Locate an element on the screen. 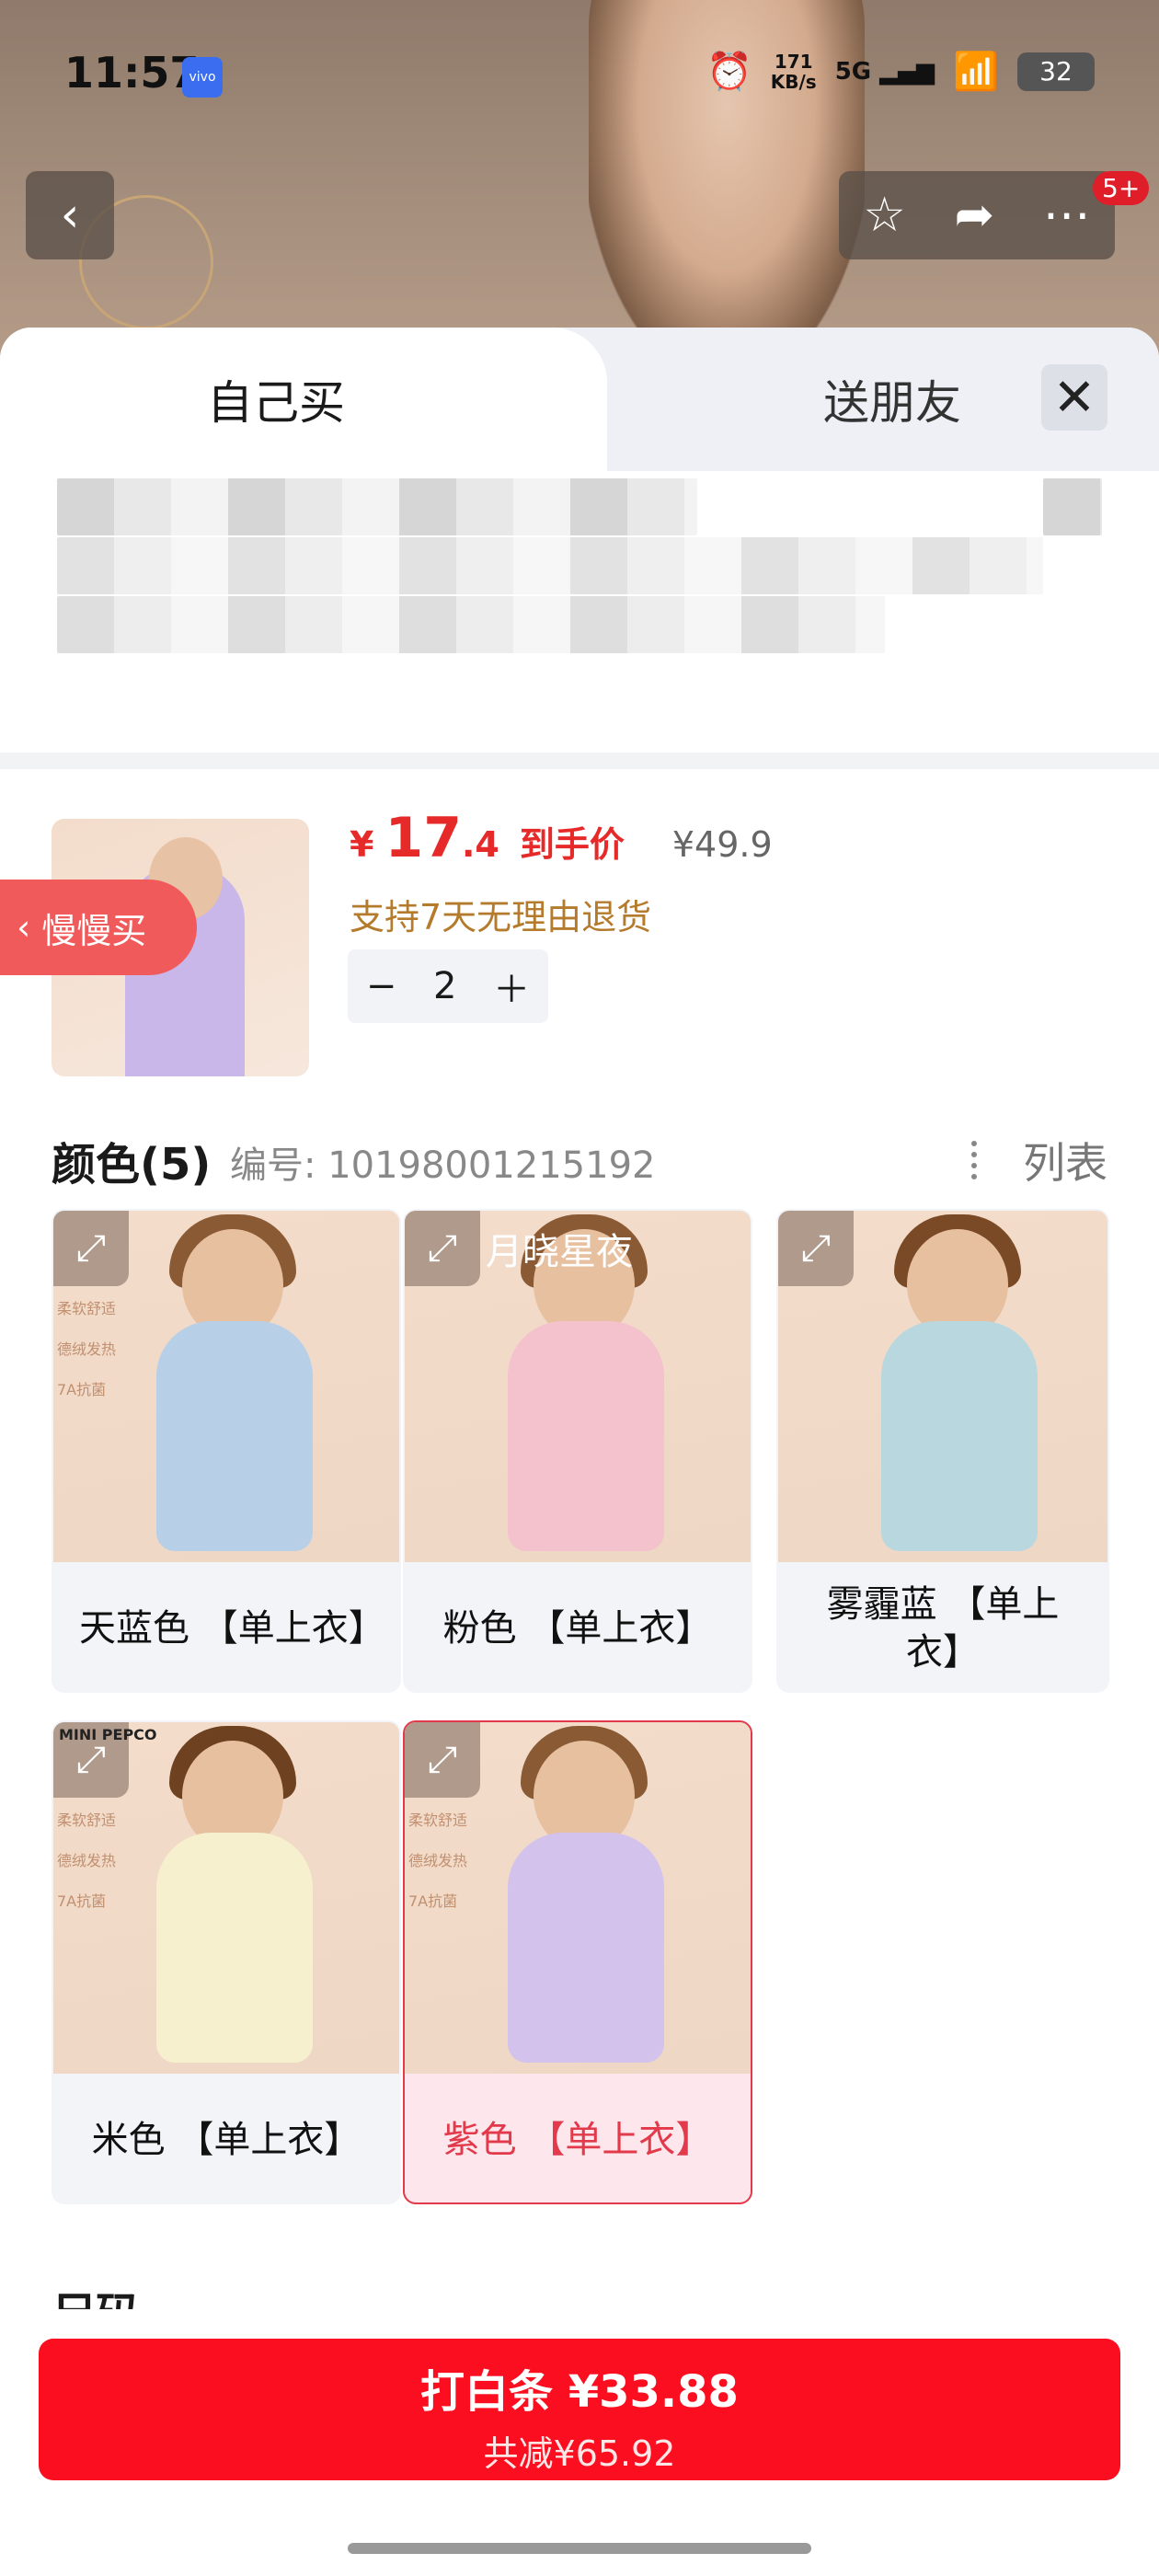 This screenshot has height=2576, width=1159. close-icon: ✕ is located at coordinates (1074, 397).